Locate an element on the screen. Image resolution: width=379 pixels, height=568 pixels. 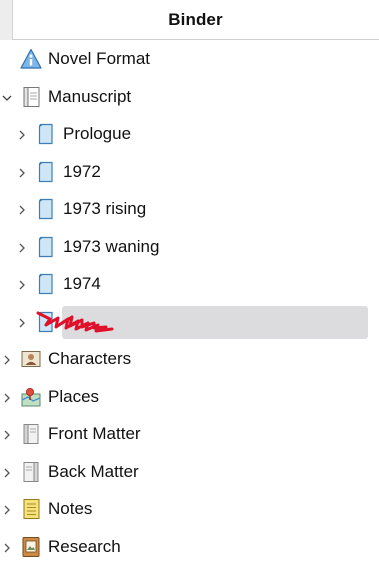
redaction-scribble is located at coordinates (76, 322).